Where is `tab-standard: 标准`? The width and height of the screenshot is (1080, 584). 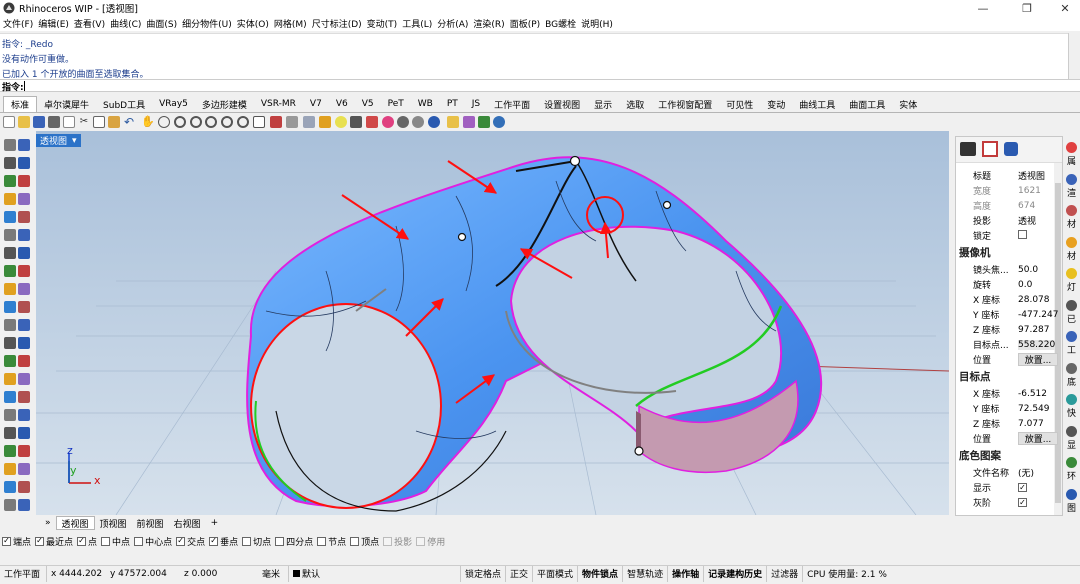 tab-standard: 标准 is located at coordinates (20, 104).